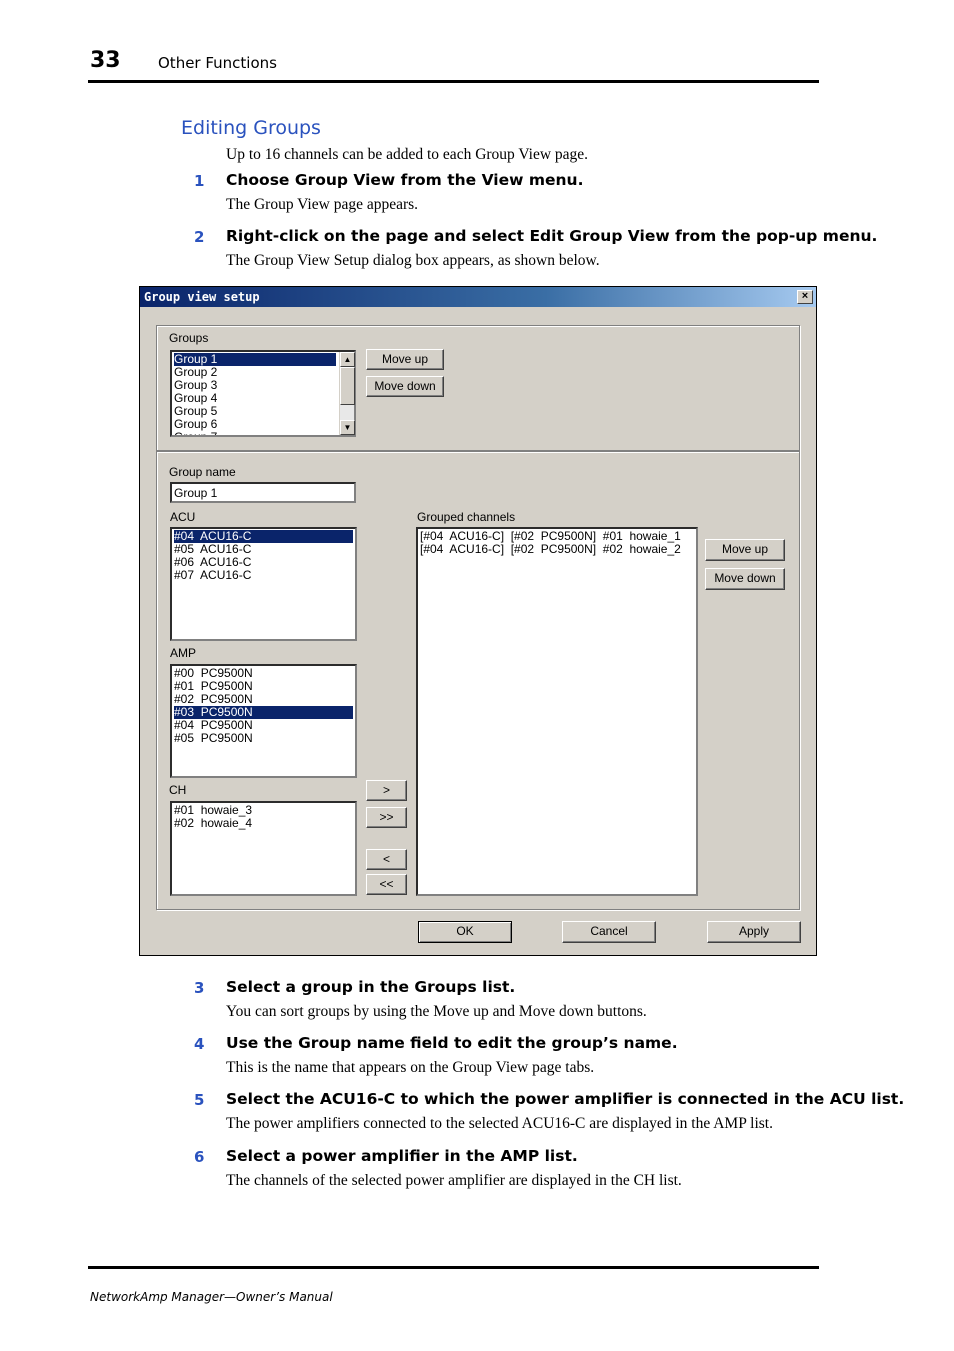 Image resolution: width=954 pixels, height=1351 pixels. I want to click on step-number: 2, so click(199, 237).